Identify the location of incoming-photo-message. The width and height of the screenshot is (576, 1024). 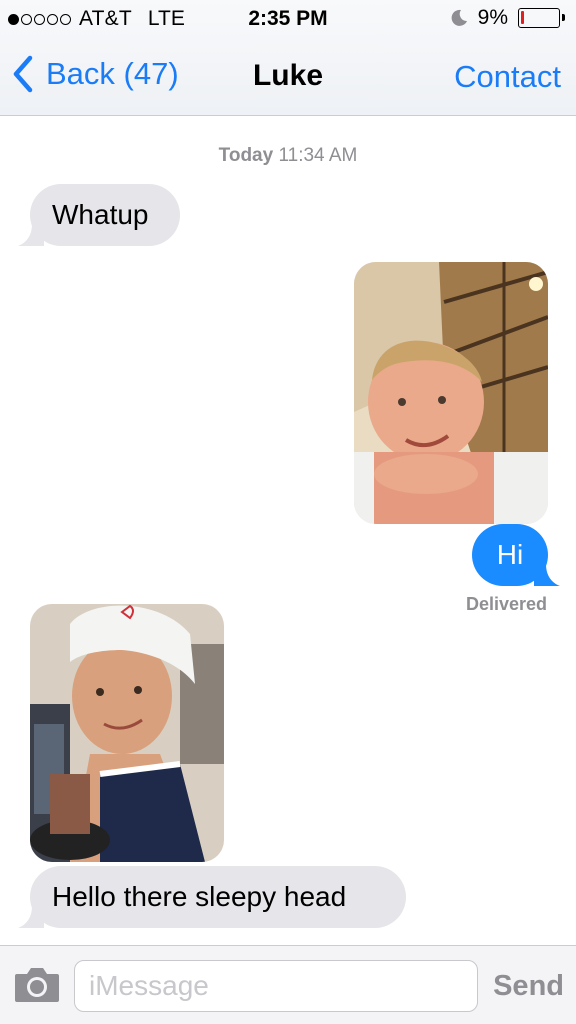
(127, 733).